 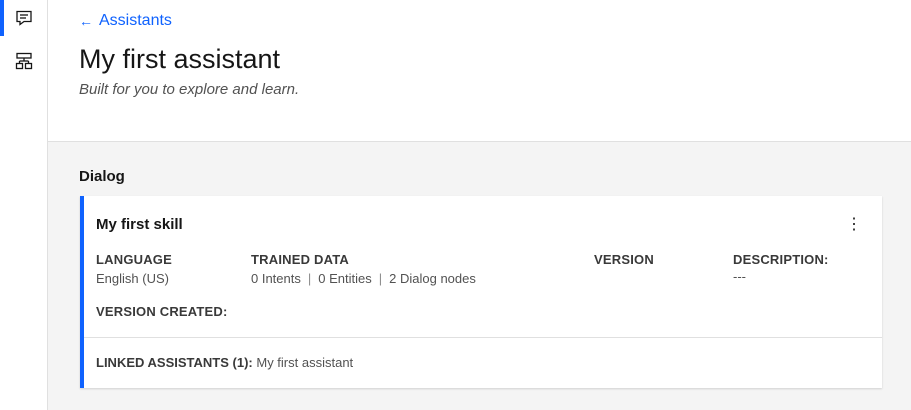 I want to click on rail-item-skills, so click(x=24, y=61).